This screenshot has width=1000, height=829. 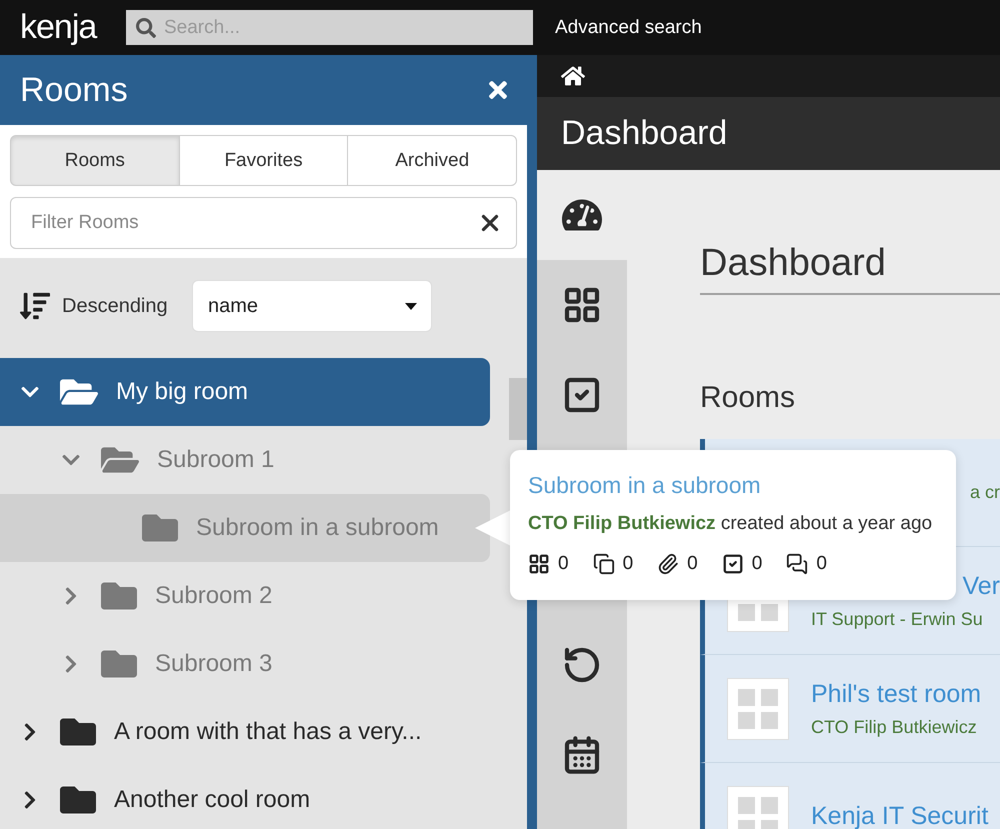 I want to click on paperclip-icon, so click(x=668, y=564).